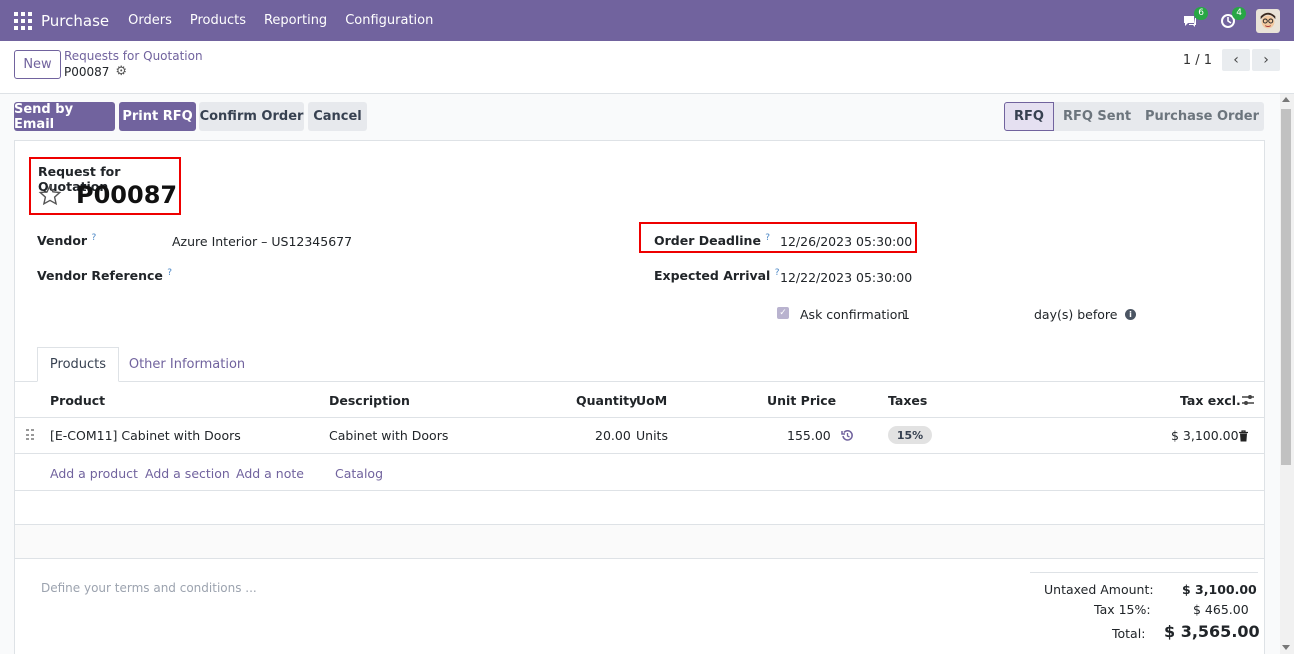 The image size is (1294, 654). I want to click on avatar-face-icon, so click(1268, 20).